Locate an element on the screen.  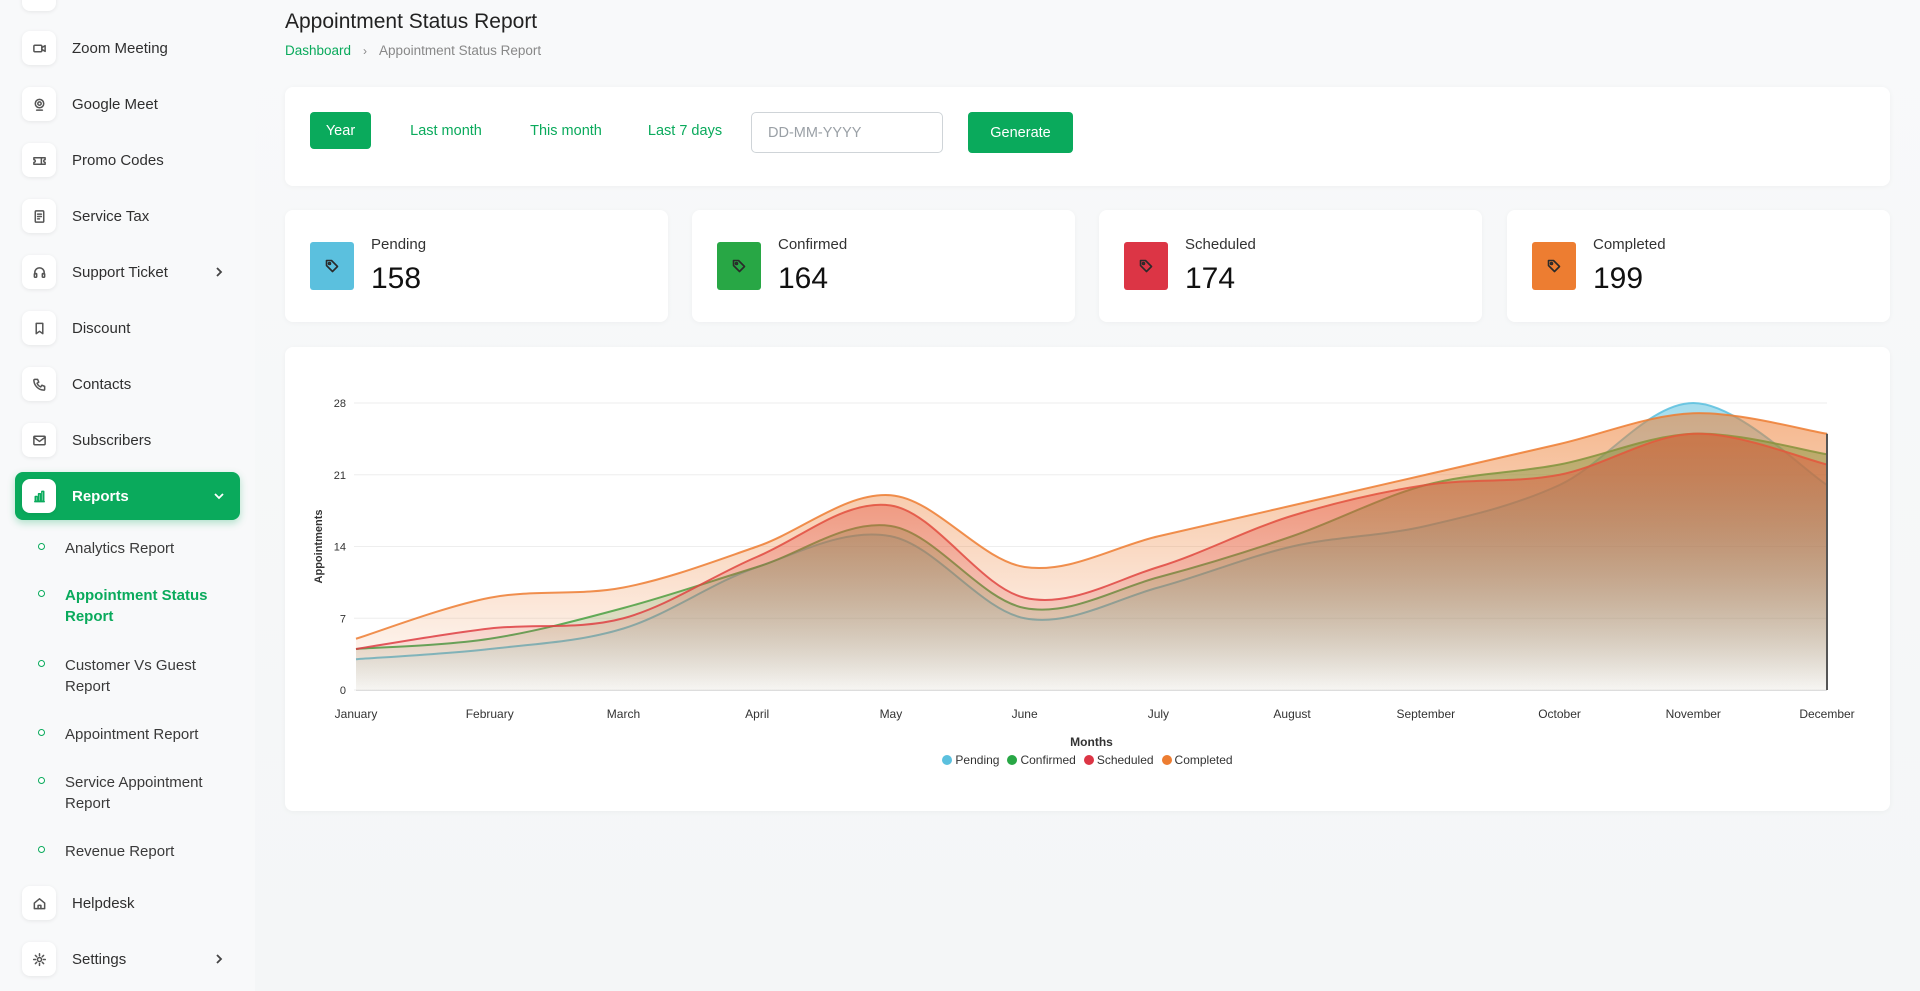
legend-item: Confirmed is located at coordinates (1041, 760).